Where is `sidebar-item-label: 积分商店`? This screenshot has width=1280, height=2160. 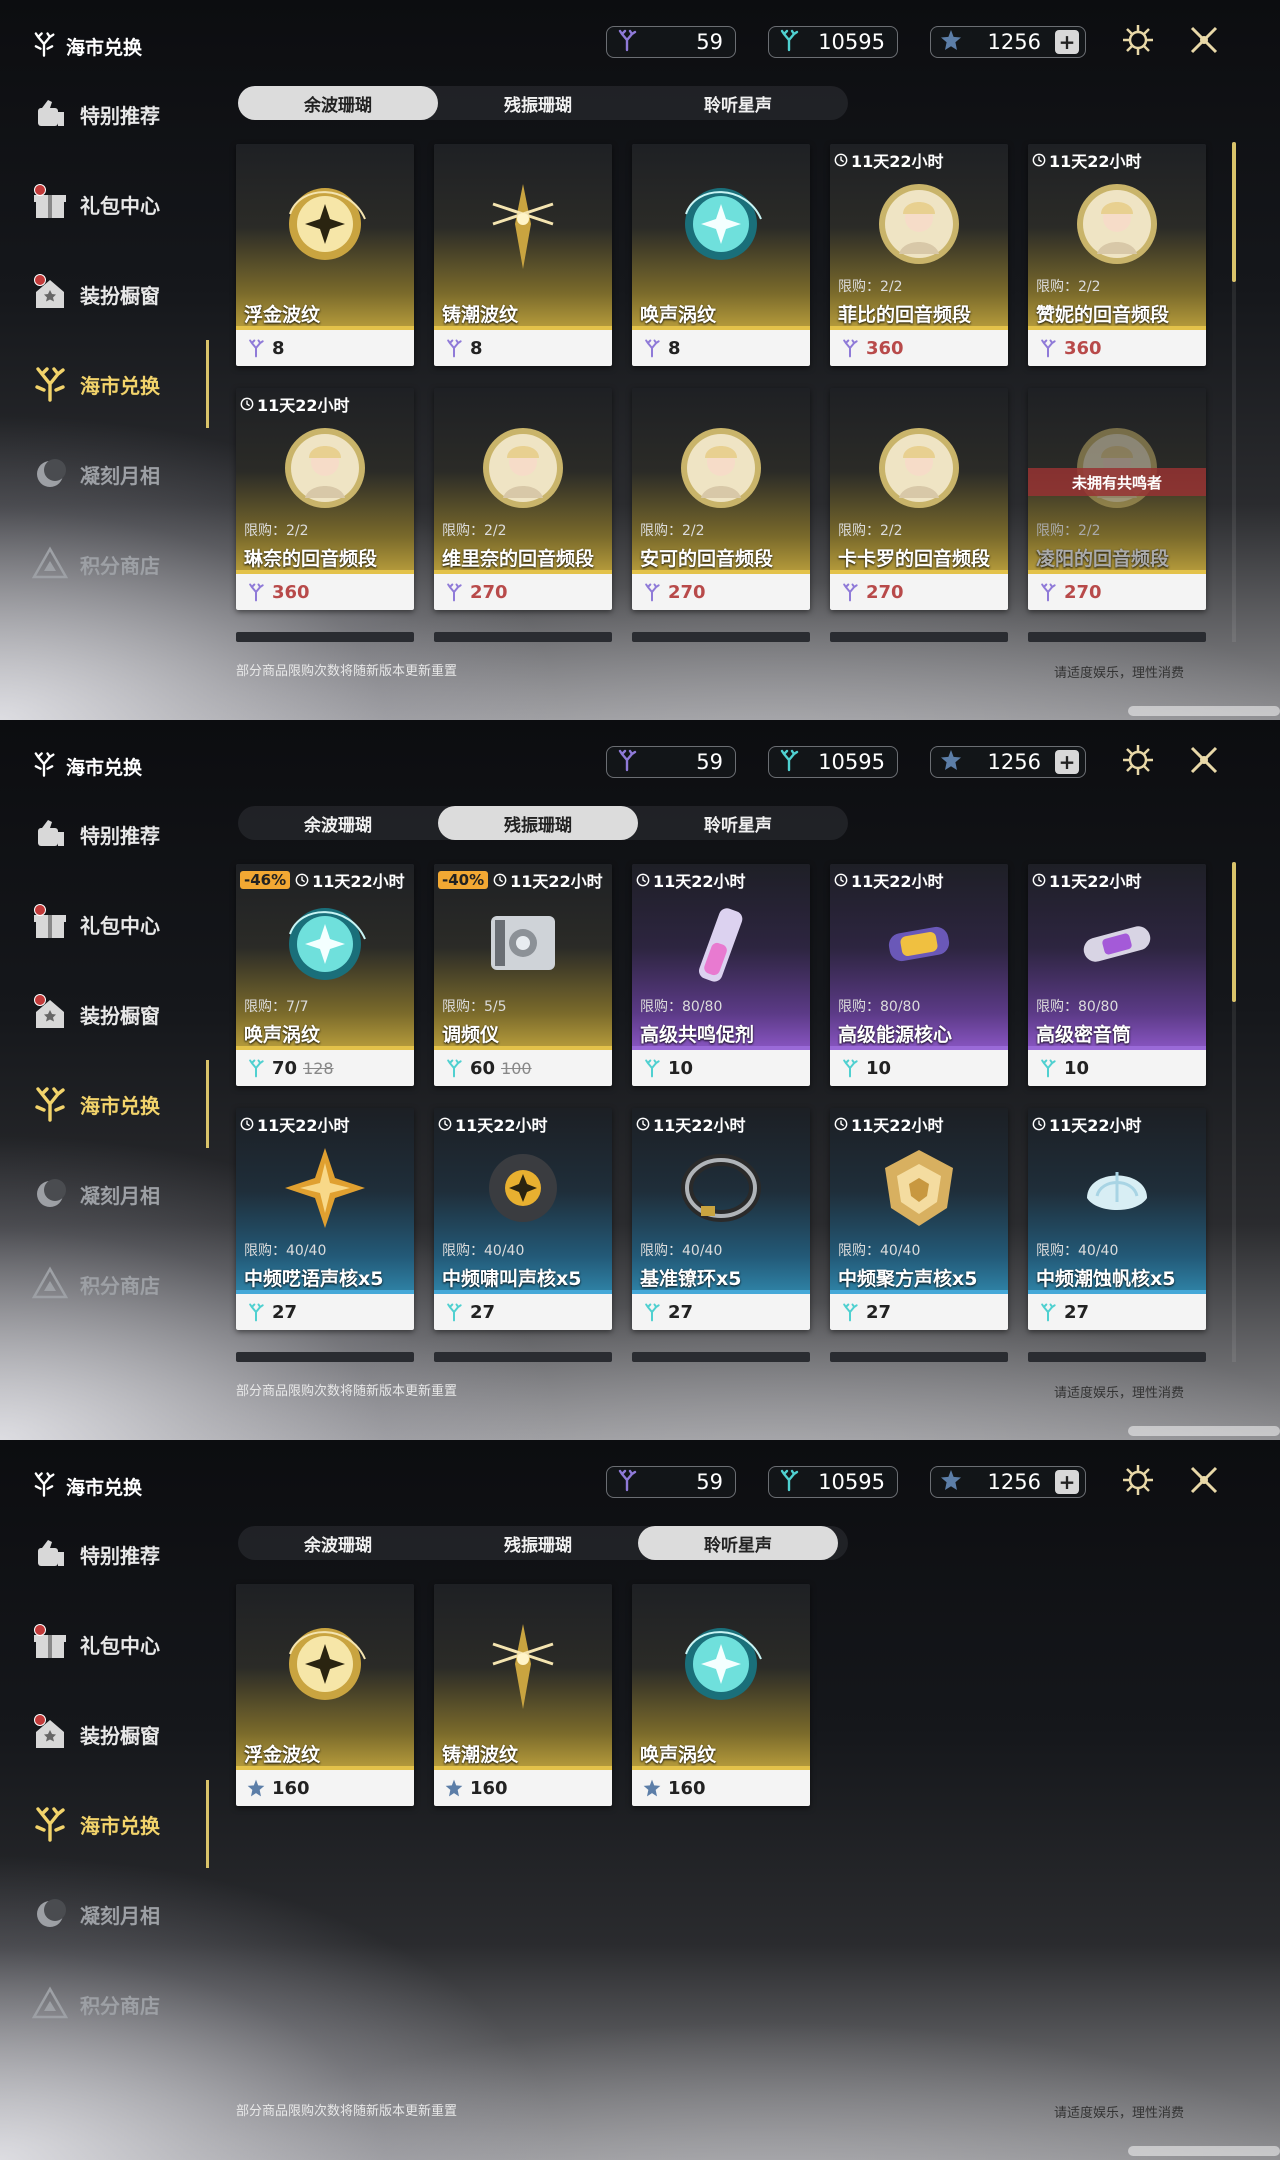 sidebar-item-label: 积分商店 is located at coordinates (120, 1285).